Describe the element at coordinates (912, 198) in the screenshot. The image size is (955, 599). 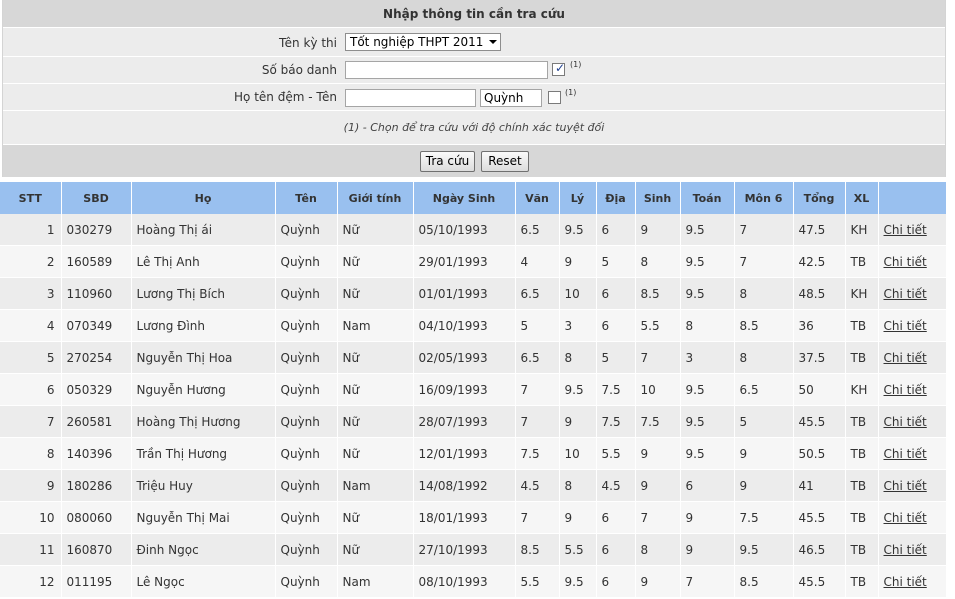
I see `column-header` at that location.